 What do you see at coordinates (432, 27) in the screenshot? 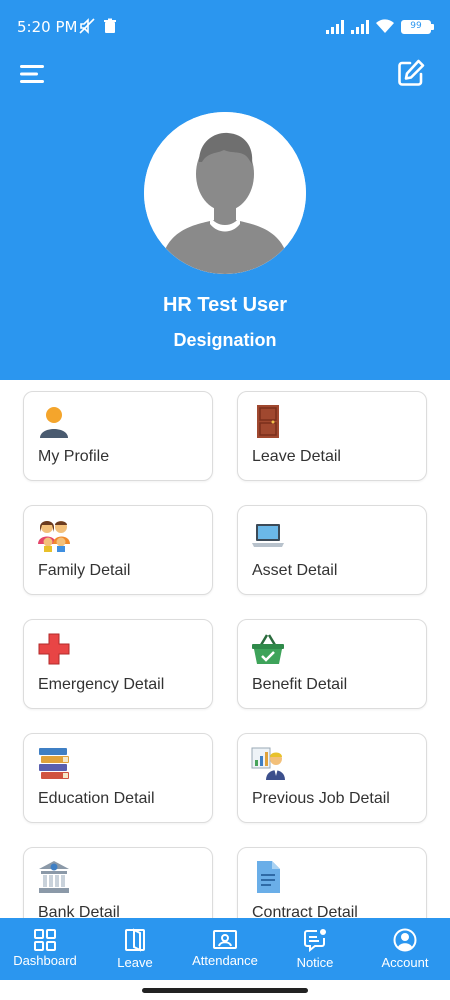
I see `battery-tip` at bounding box center [432, 27].